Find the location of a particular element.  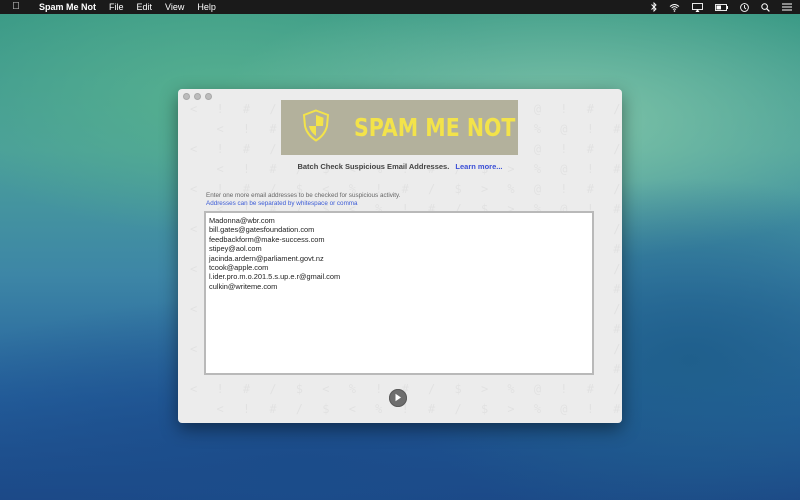

window-controls is located at coordinates (199, 96).